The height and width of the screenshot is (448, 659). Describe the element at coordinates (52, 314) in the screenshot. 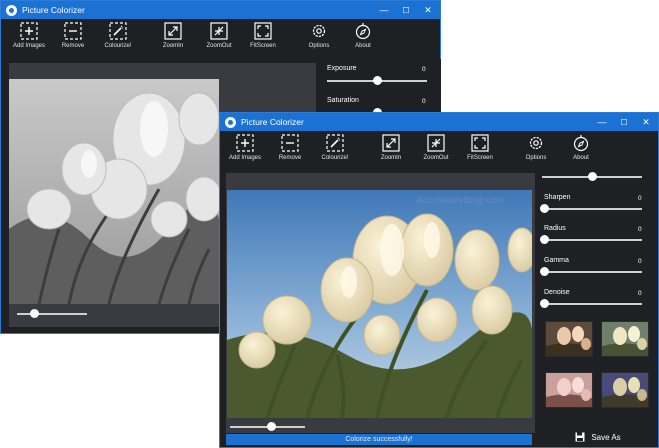

I see `back-zoom-slider` at that location.